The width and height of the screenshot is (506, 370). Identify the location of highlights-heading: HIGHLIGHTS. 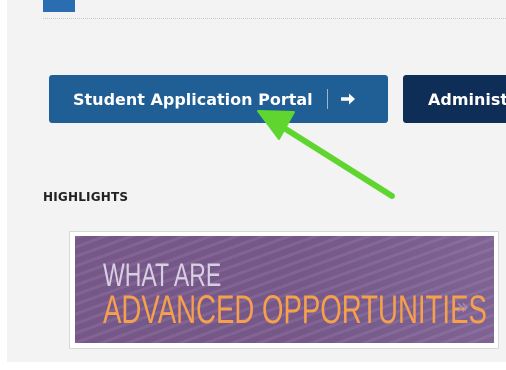
(86, 197).